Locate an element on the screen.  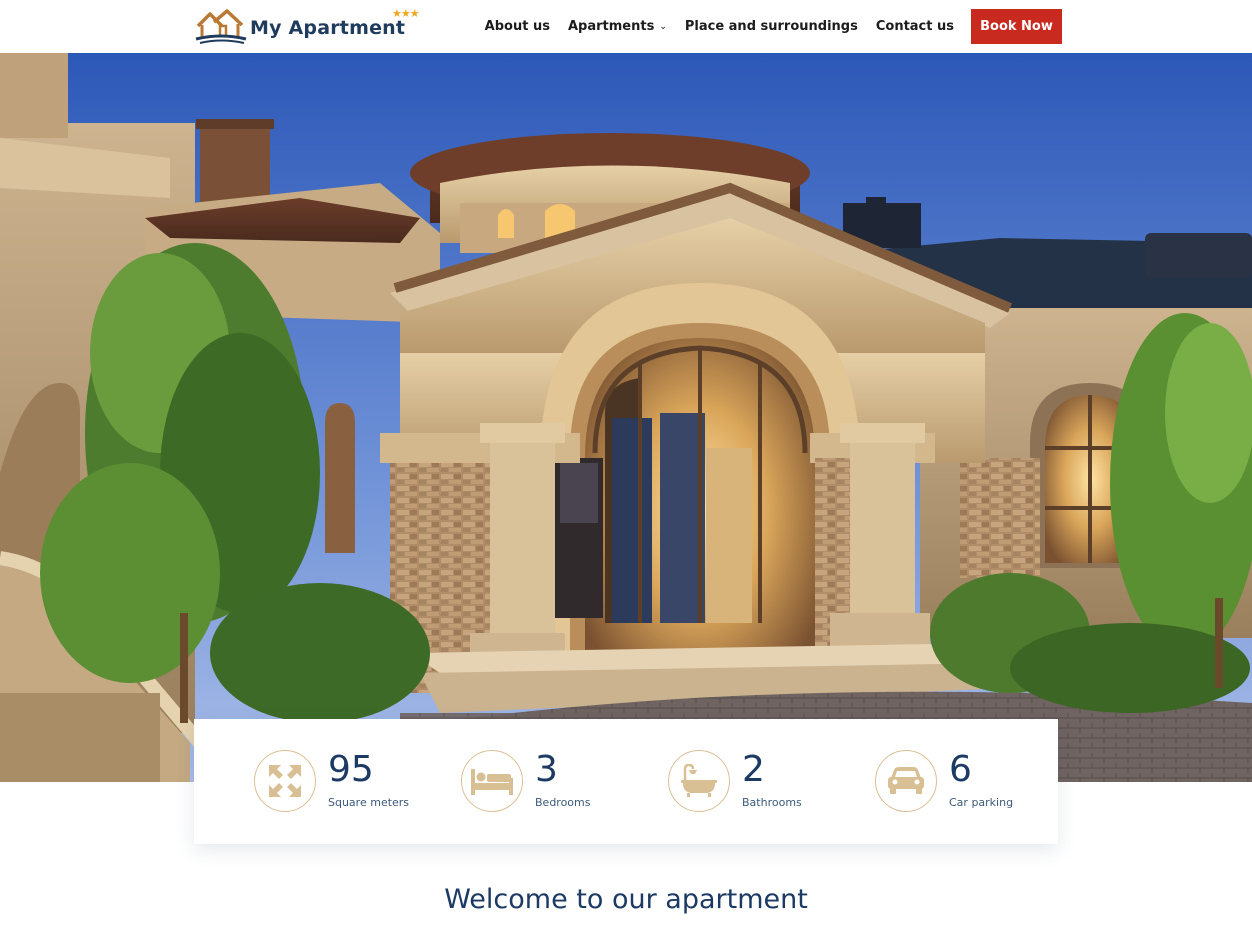
nav-label: Contact us is located at coordinates (914, 26).